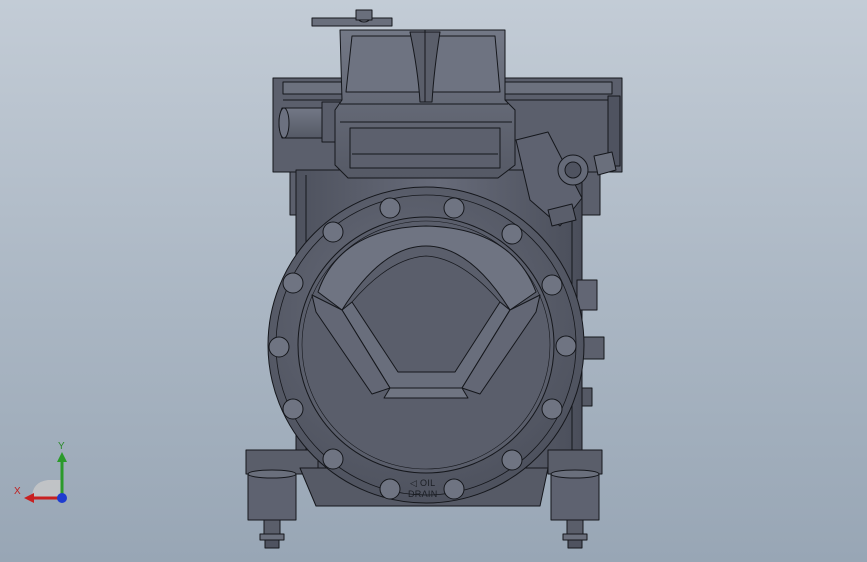 The width and height of the screenshot is (867, 562). I want to click on triad-x-label: X, so click(17, 491).